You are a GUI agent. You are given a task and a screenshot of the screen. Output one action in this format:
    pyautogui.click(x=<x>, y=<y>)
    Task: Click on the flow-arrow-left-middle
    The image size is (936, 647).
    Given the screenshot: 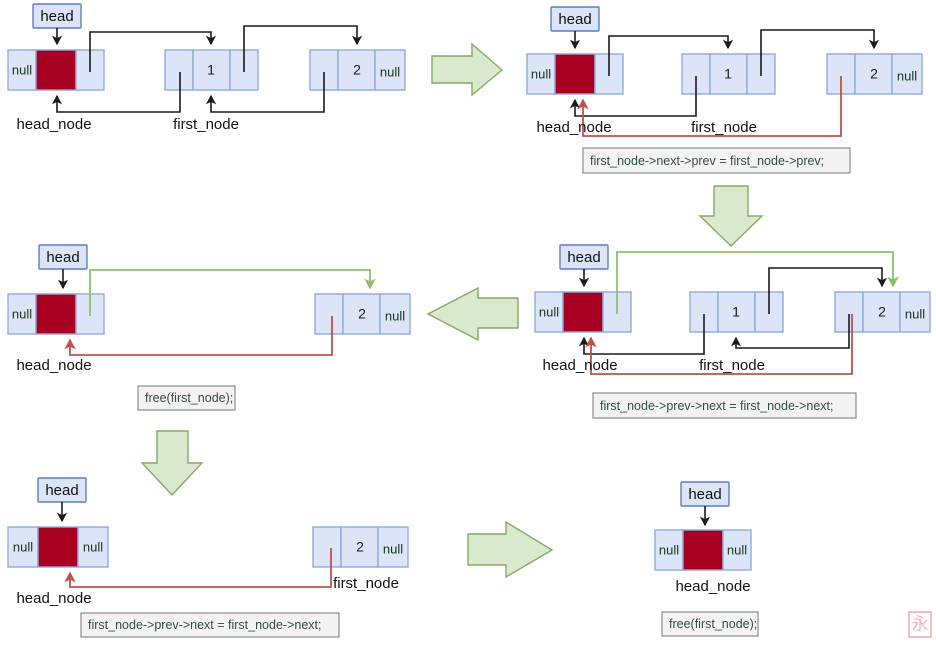 What is the action you would take?
    pyautogui.click(x=472, y=314)
    